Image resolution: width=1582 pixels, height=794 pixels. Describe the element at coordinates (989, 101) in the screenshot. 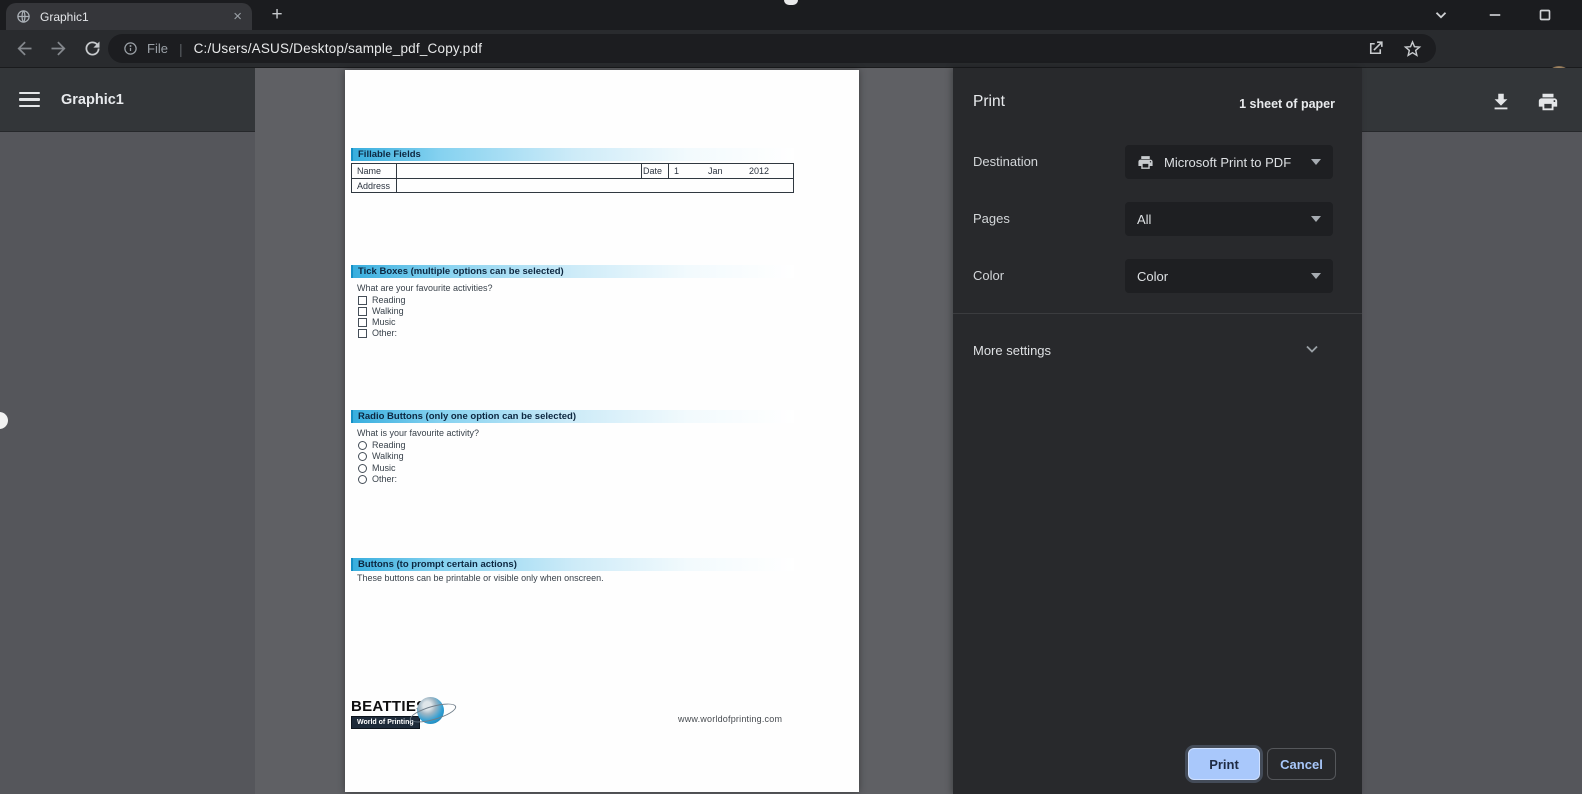

I see `print-dialog-title: Print` at that location.